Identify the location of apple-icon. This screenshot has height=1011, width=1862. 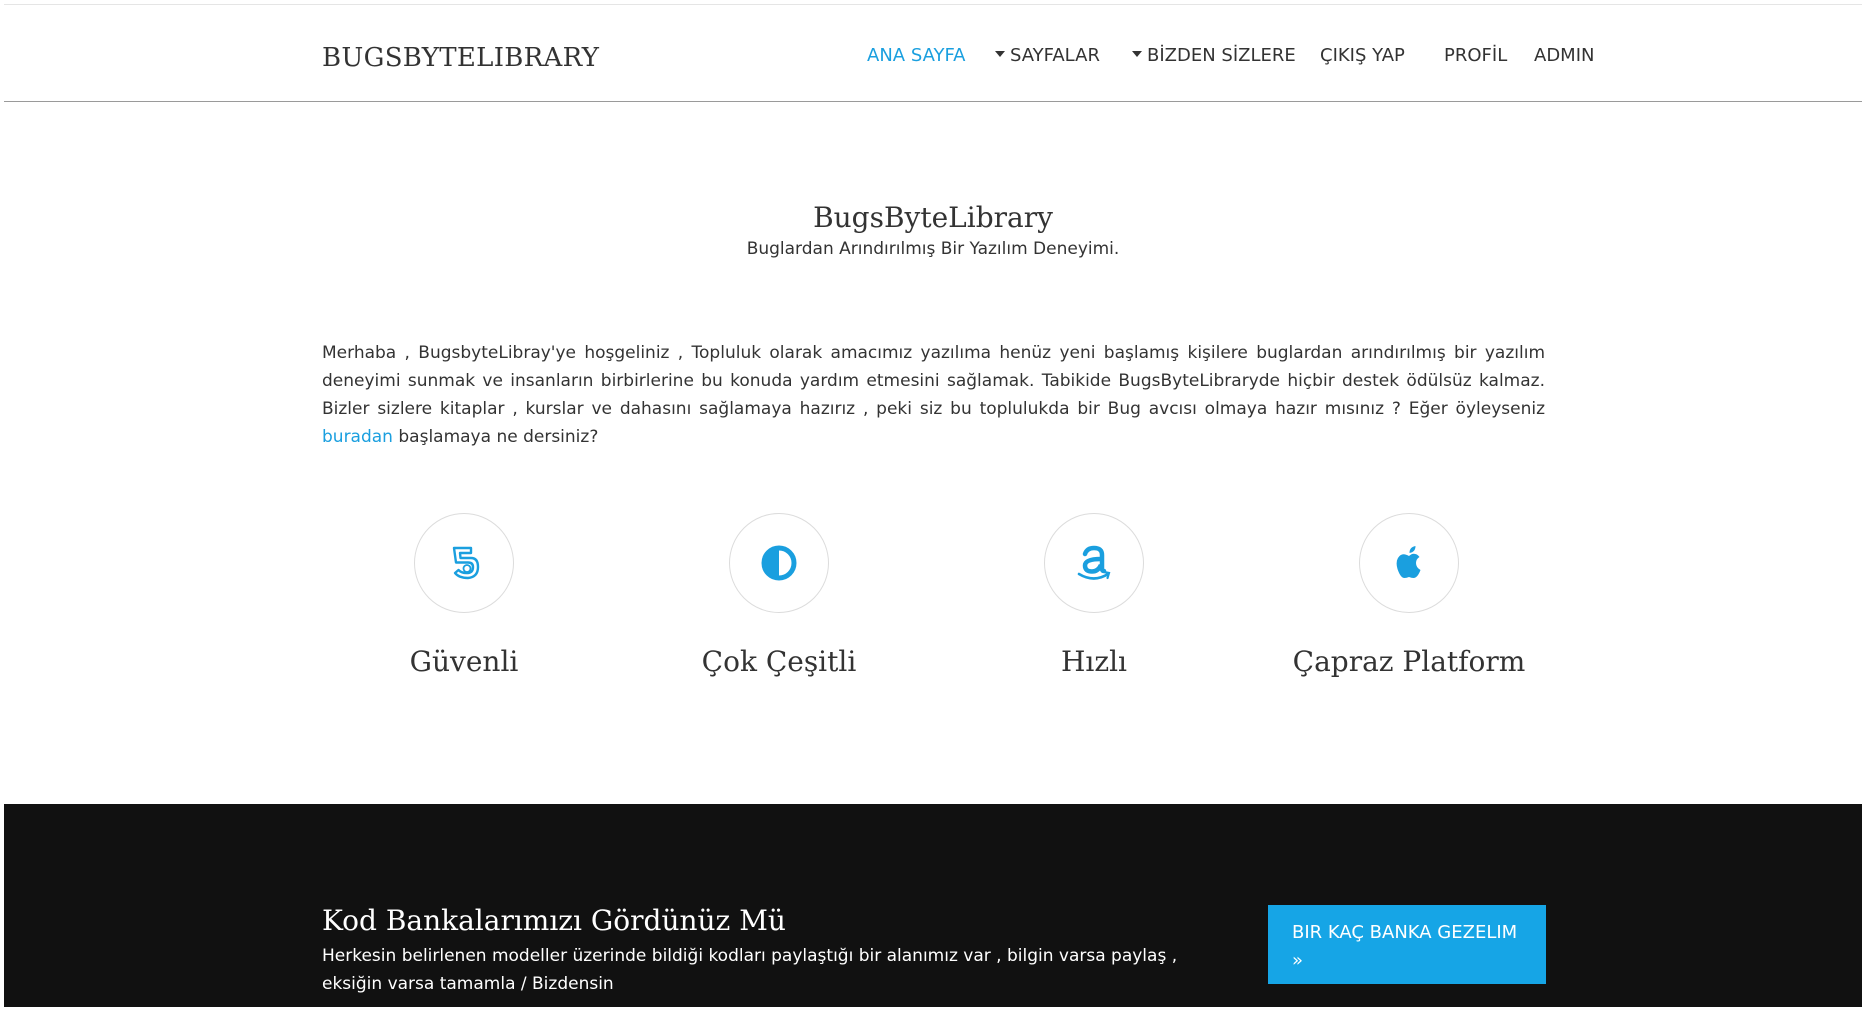
(1408, 562).